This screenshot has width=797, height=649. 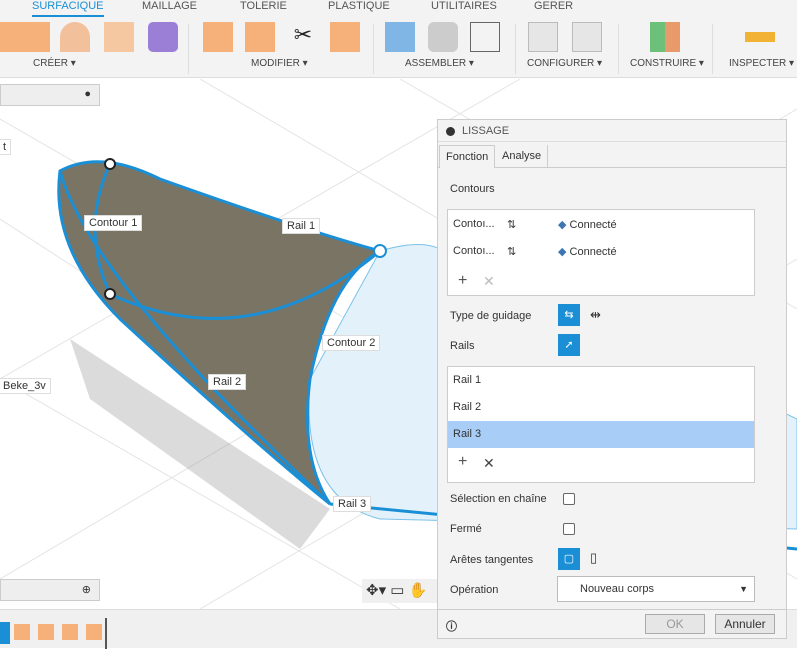 What do you see at coordinates (376, 590) in the screenshot?
I see `orbit-icon: ✥▾` at bounding box center [376, 590].